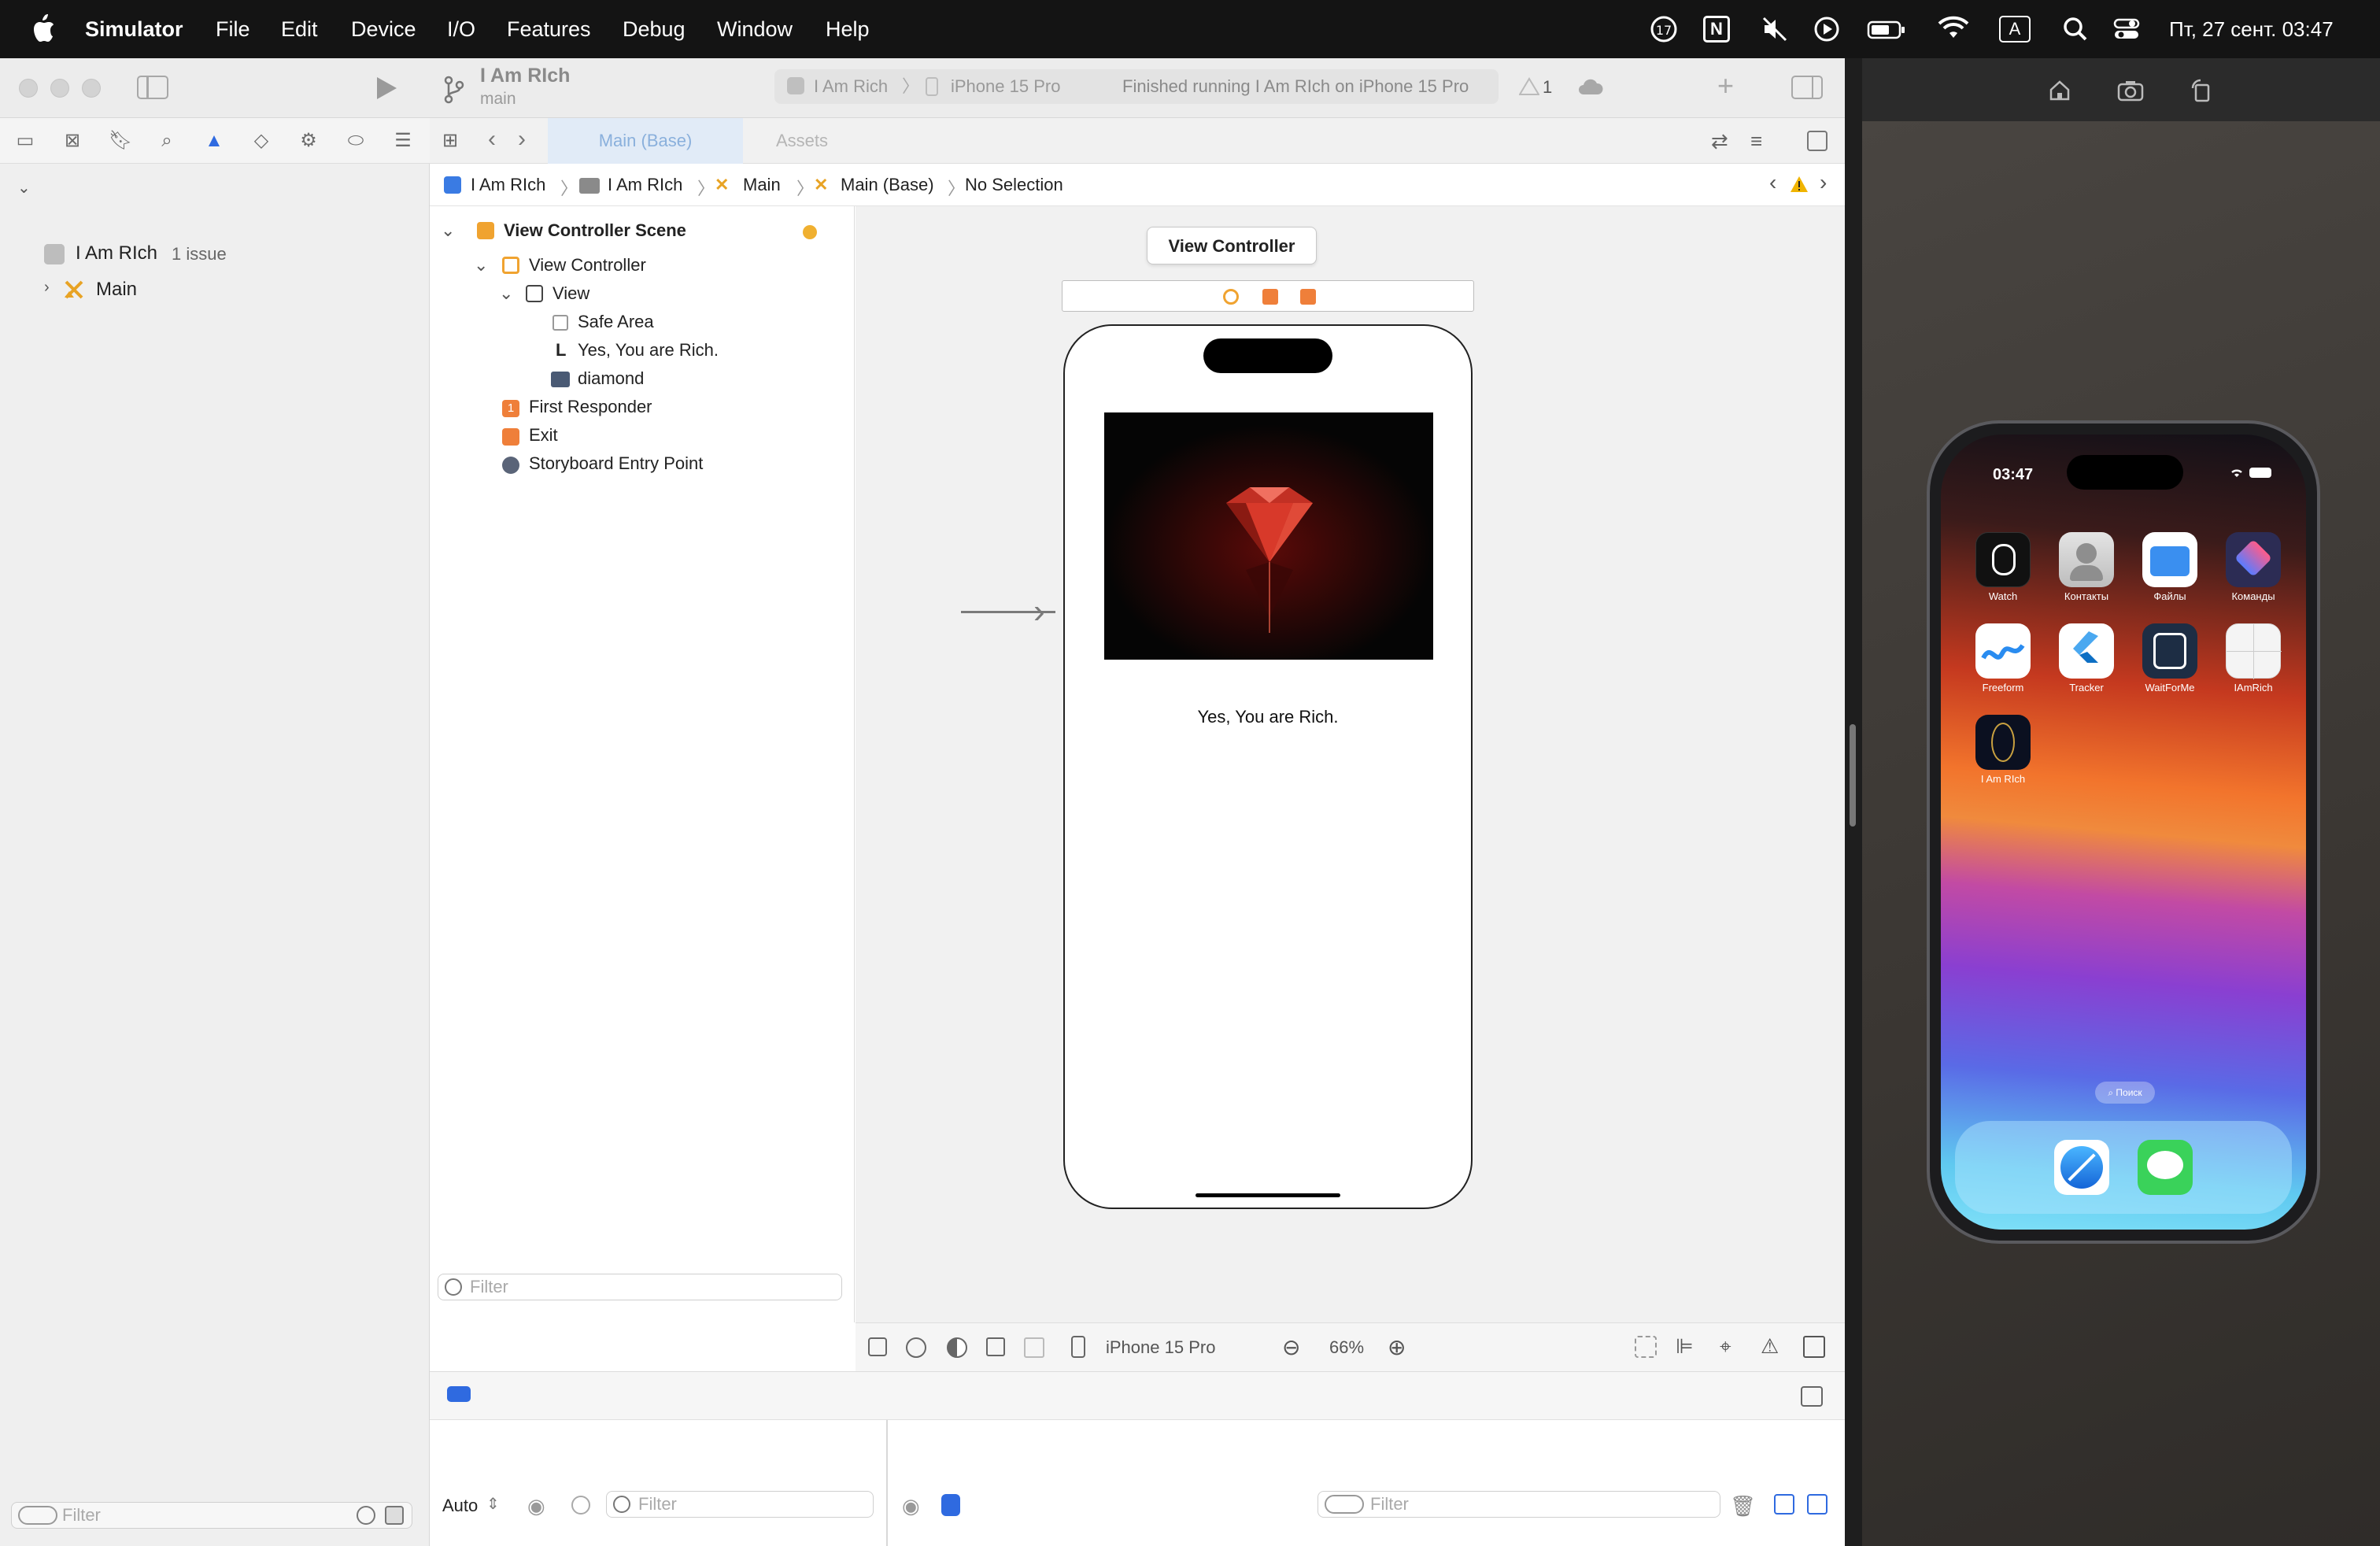 The image size is (2380, 1546). Describe the element at coordinates (654, 29) in the screenshot. I see `menu-debug: Debug` at that location.